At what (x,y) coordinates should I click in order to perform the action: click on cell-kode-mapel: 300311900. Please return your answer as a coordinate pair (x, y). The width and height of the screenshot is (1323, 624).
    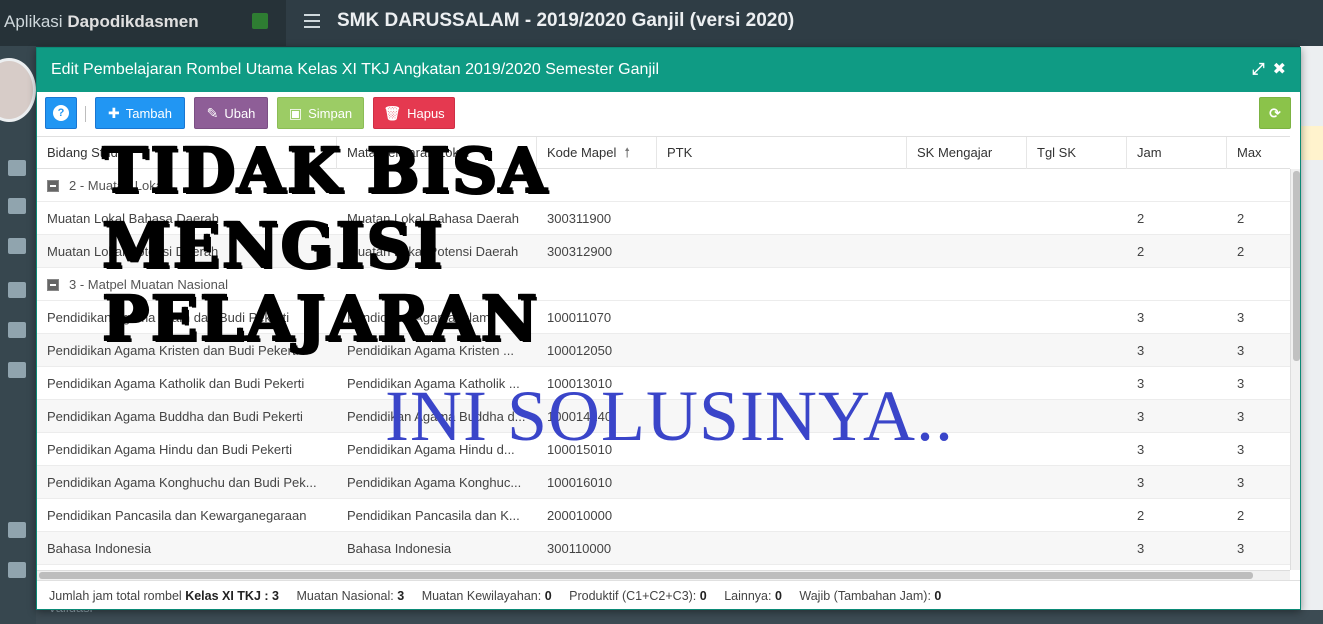
    Looking at the image, I should click on (579, 218).